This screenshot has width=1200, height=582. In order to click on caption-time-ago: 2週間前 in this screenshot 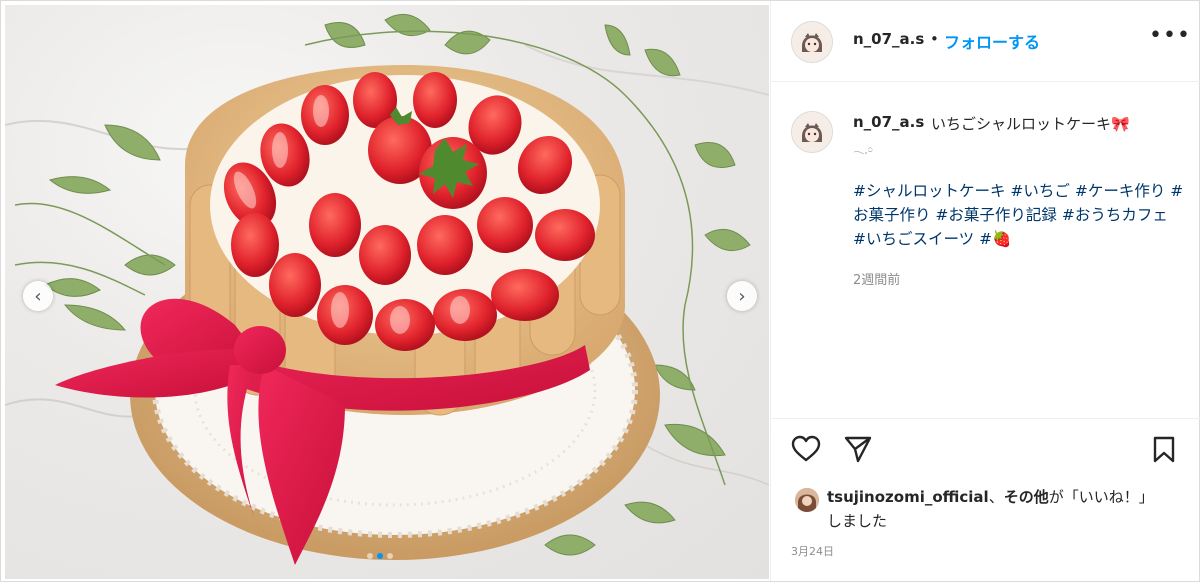, I will do `click(877, 280)`.